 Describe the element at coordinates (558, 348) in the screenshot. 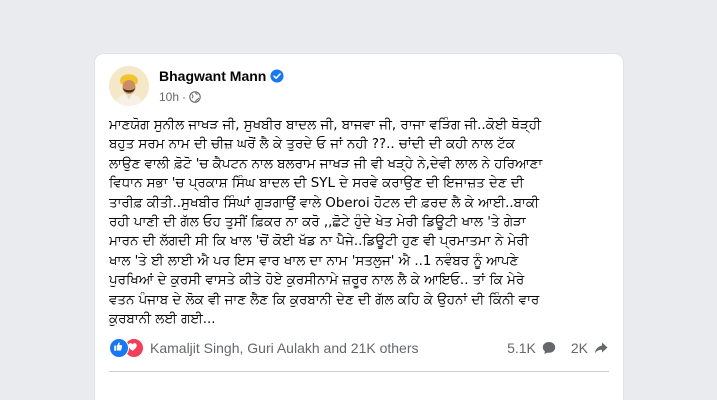

I see `engagement-counts: 5.1K 2K` at that location.